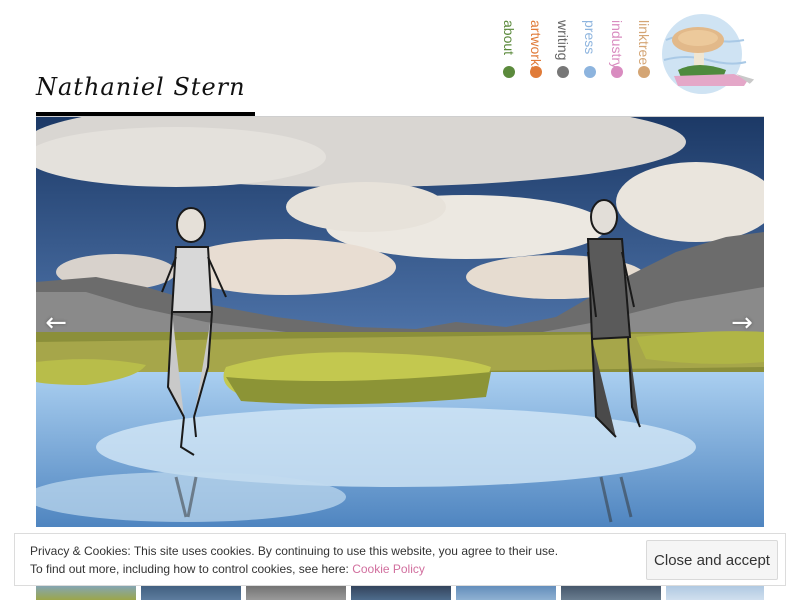 The height and width of the screenshot is (600, 800). What do you see at coordinates (590, 59) in the screenshot?
I see `nav-item-press: press` at bounding box center [590, 59].